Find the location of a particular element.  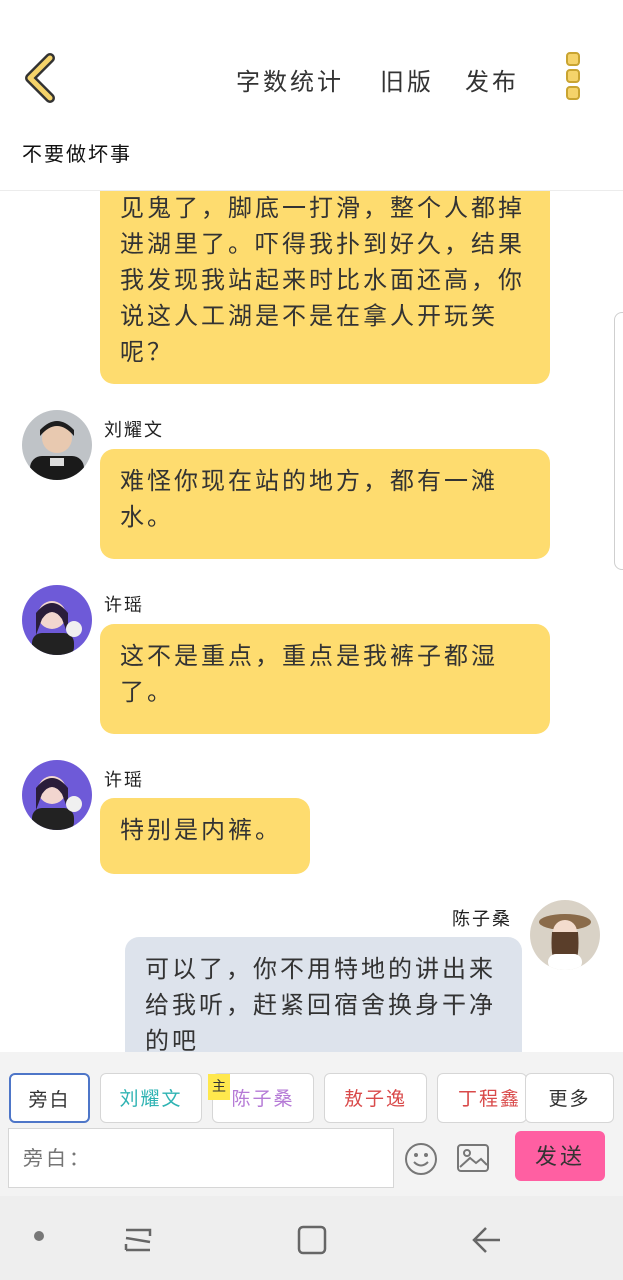

message-bubble: 可以了，你不用特地的讲出来给我听，赶紧回宿舍换身干净的吧 is located at coordinates (323, 994).